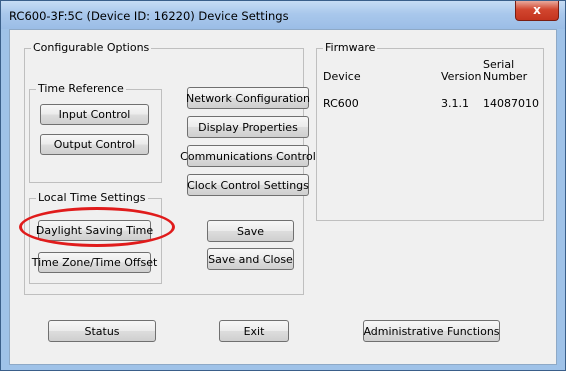 The image size is (568, 373). Describe the element at coordinates (505, 76) in the screenshot. I see `firmware-column-serial-line2: Number` at that location.